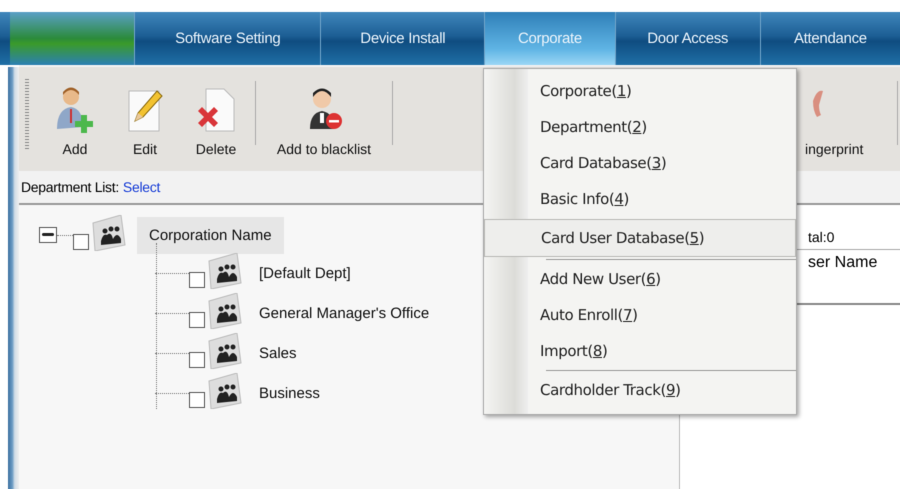  I want to click on collapse-toggle, so click(48, 235).